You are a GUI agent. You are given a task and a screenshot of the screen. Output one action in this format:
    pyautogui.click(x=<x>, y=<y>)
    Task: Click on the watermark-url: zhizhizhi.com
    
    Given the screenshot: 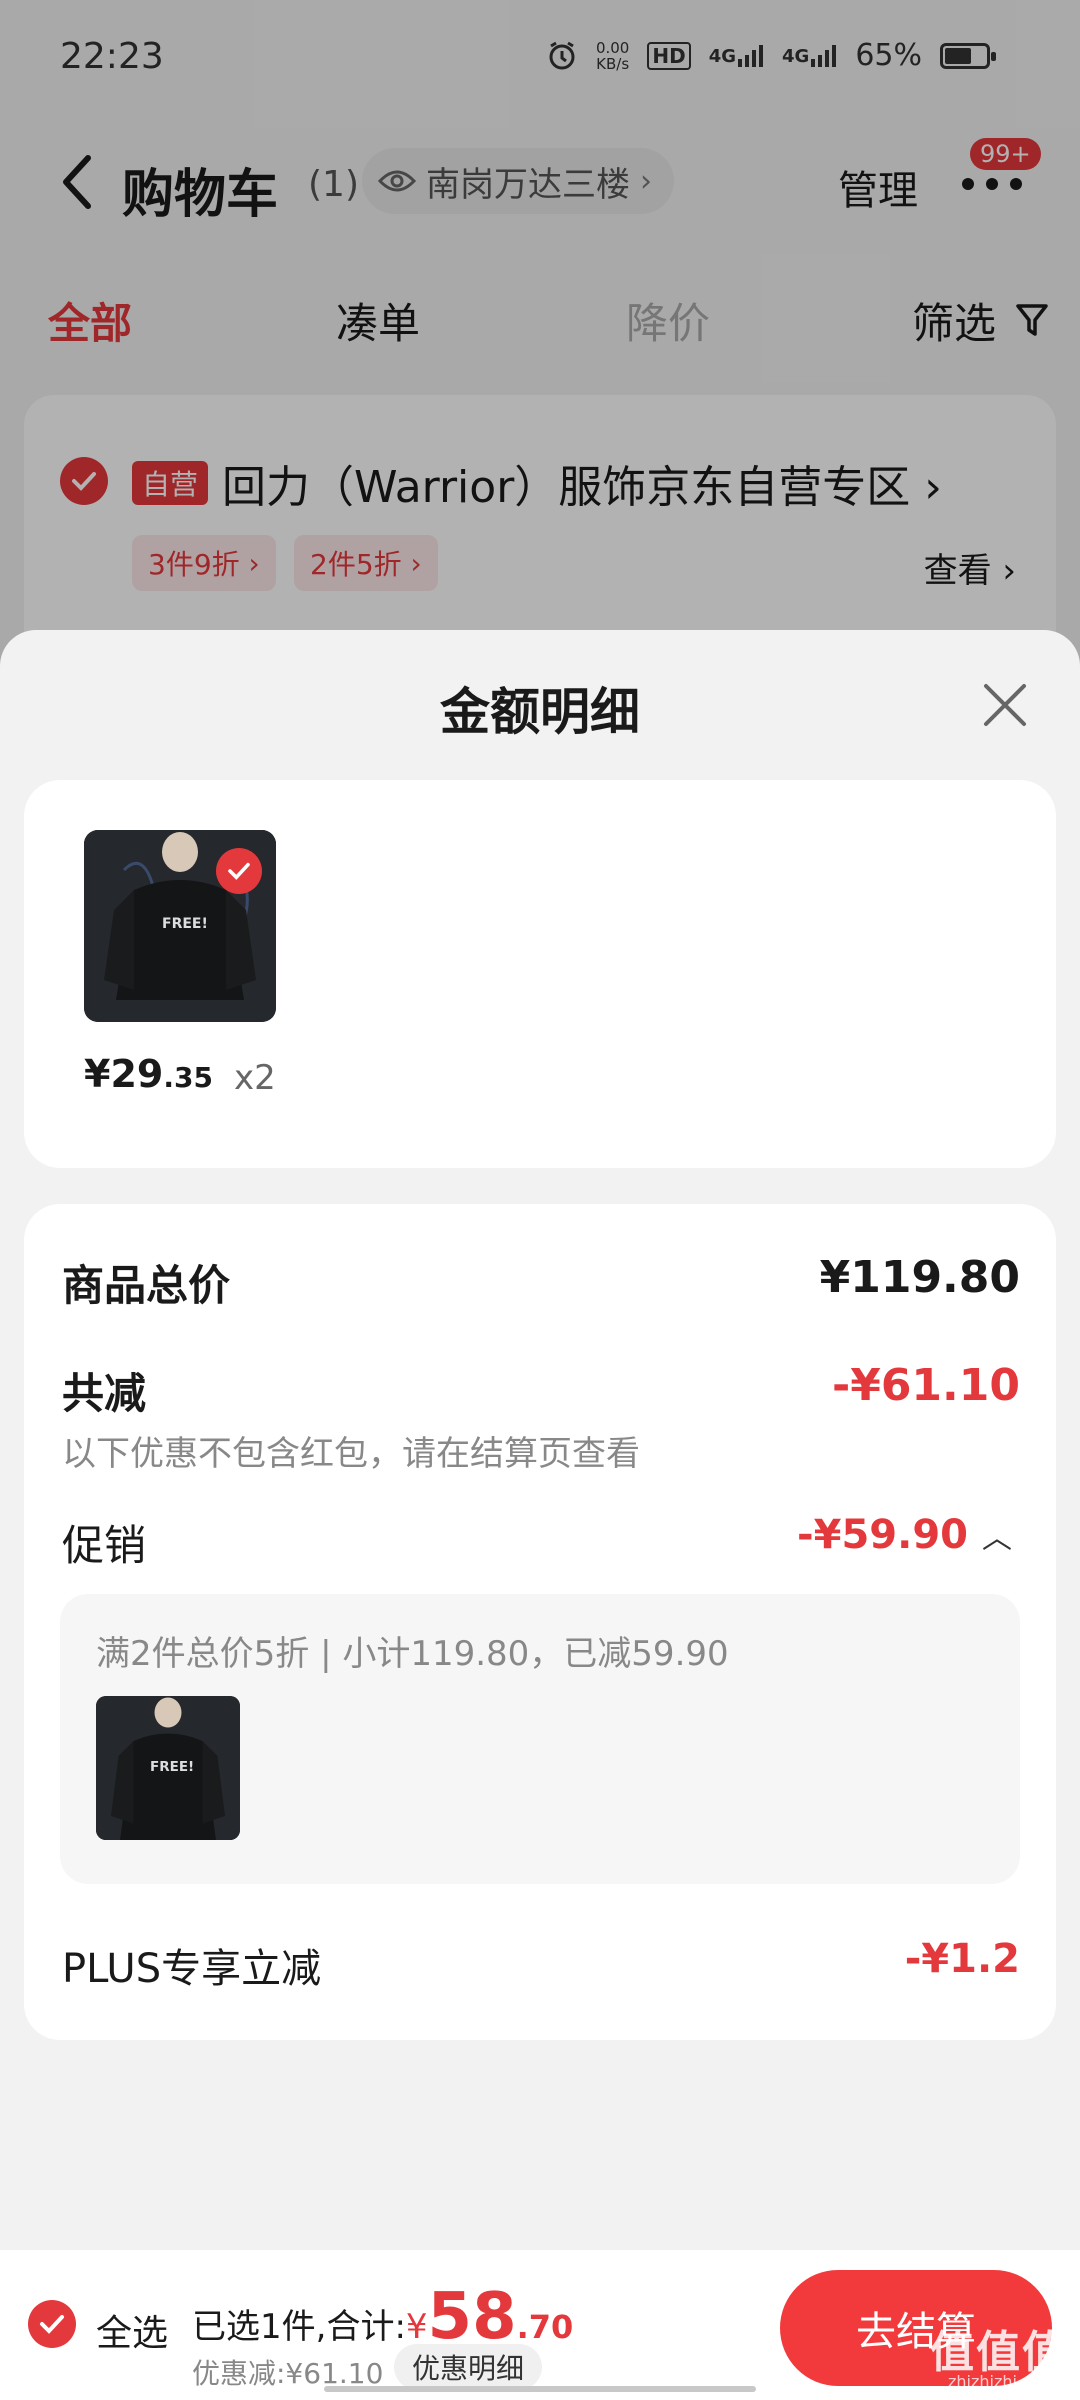 What is the action you would take?
    pyautogui.click(x=1002, y=2381)
    